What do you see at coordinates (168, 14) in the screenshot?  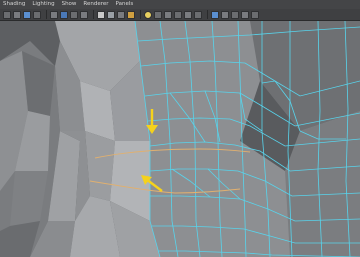 I see `isolate-select-icon` at bounding box center [168, 14].